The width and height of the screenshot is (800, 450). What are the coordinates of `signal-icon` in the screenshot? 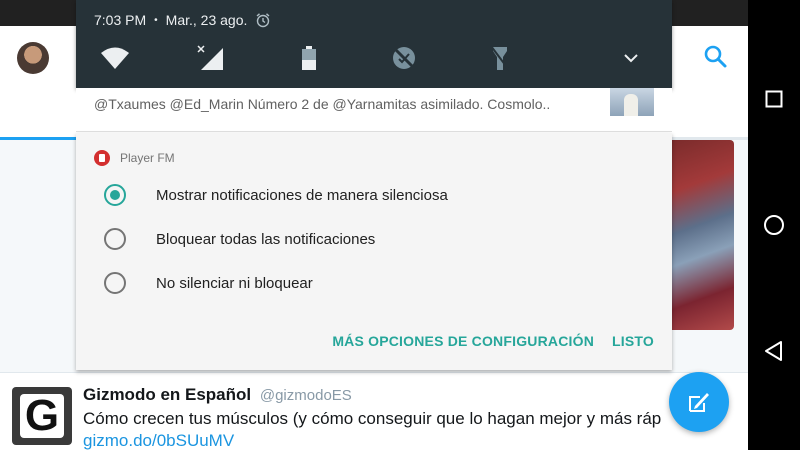 It's located at (210, 58).